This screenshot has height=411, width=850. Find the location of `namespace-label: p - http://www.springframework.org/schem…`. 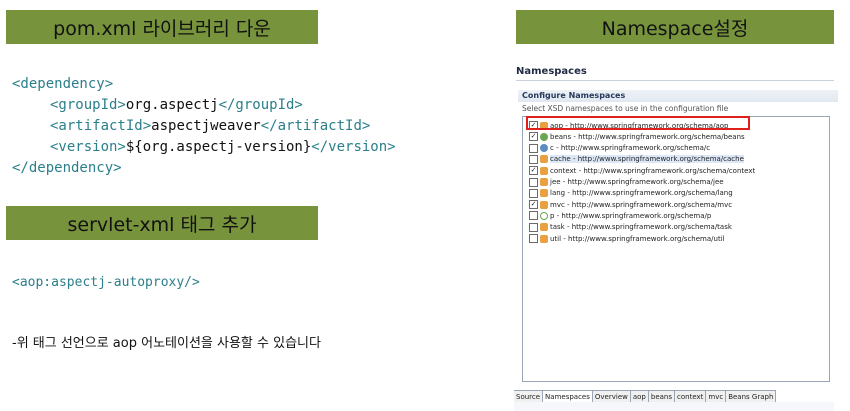

namespace-label: p - http://www.springframework.org/schem… is located at coordinates (631, 215).